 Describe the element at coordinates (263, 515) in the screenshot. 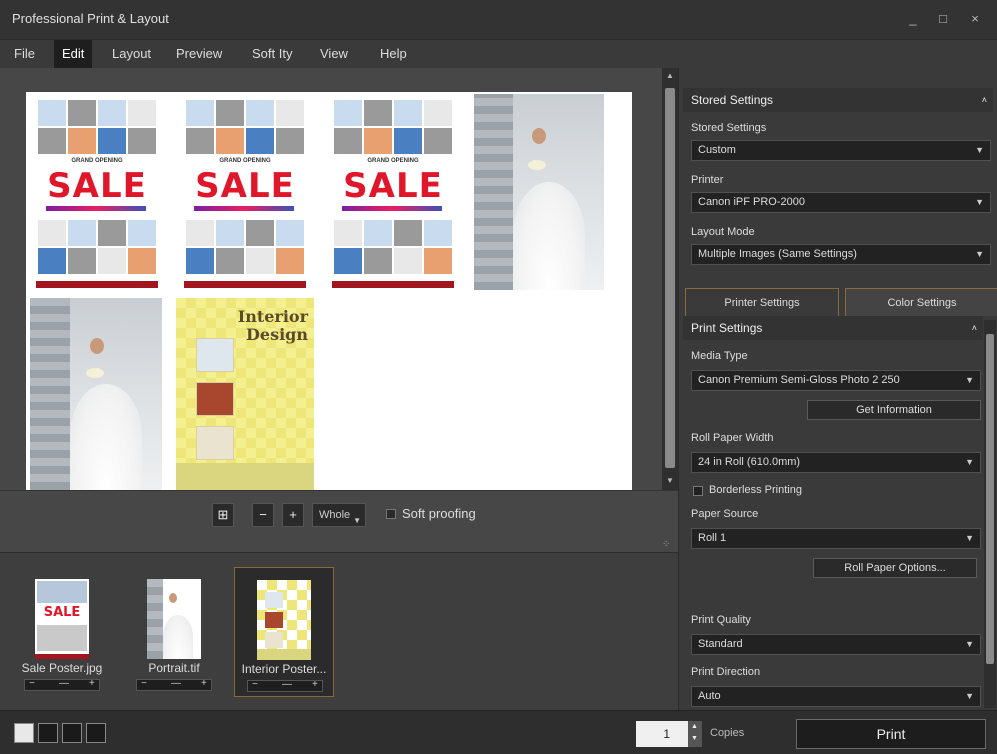

I see `zoom-out-icon: −` at that location.